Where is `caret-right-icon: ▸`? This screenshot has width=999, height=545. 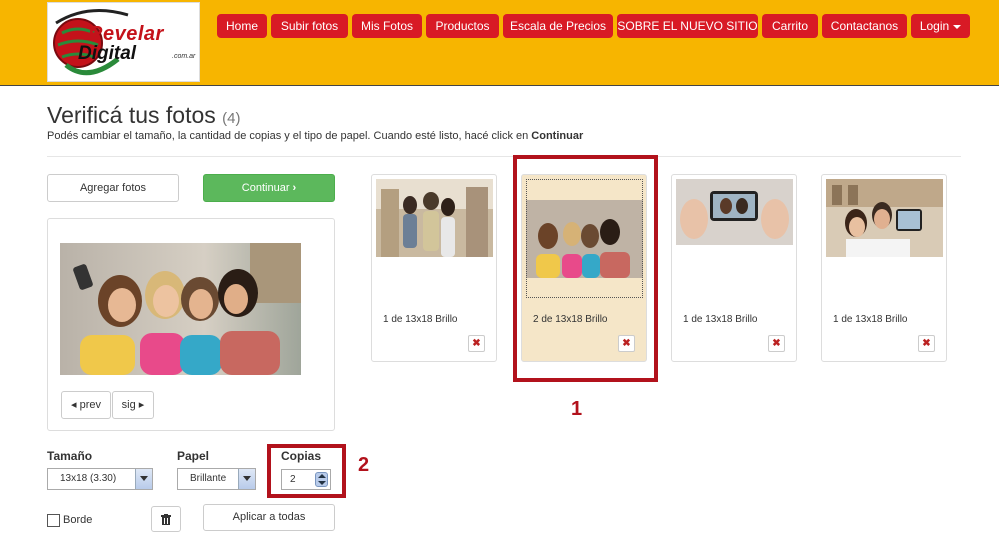
caret-right-icon: ▸ is located at coordinates (141, 405).